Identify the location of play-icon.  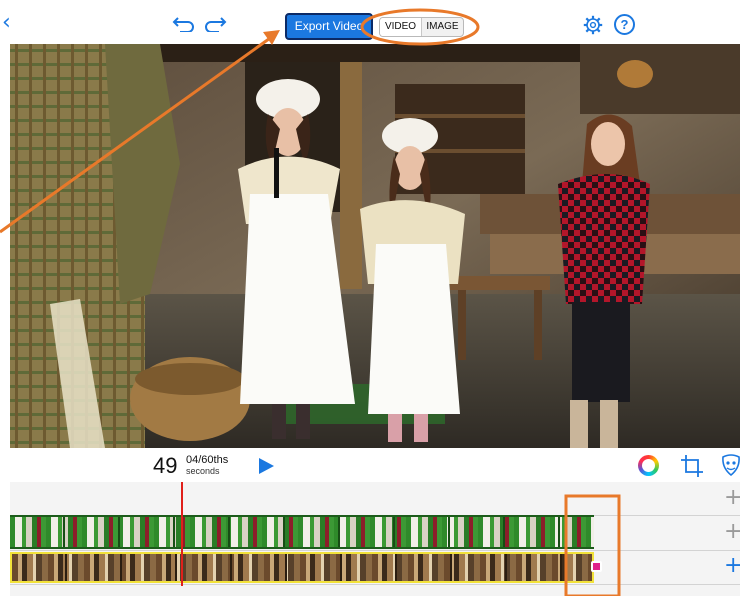
(266, 466).